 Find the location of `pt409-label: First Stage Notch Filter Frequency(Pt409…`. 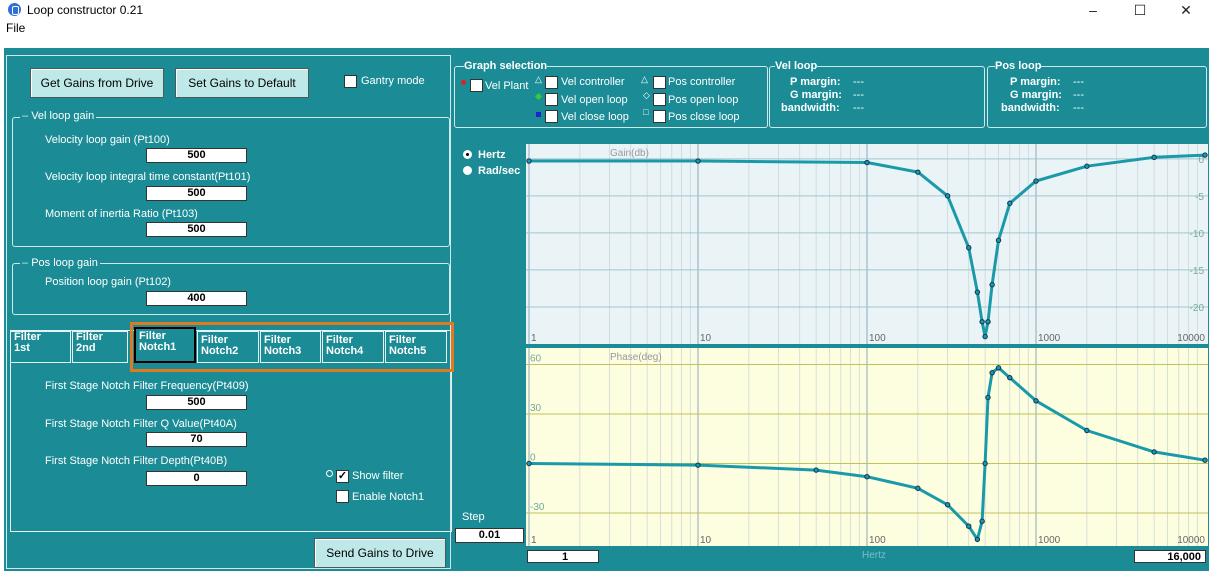

pt409-label: First Stage Notch Filter Frequency(Pt409… is located at coordinates (147, 386).